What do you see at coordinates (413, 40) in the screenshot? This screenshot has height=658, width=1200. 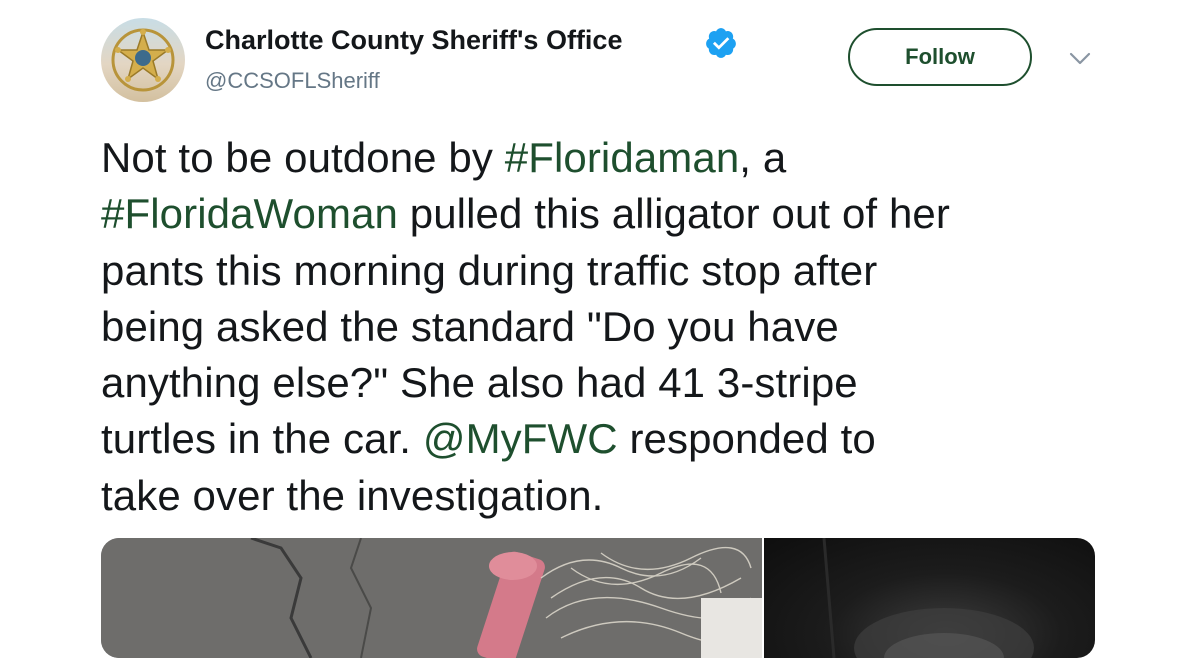 I see `display-name: Charlotte County Sheriff's Office` at bounding box center [413, 40].